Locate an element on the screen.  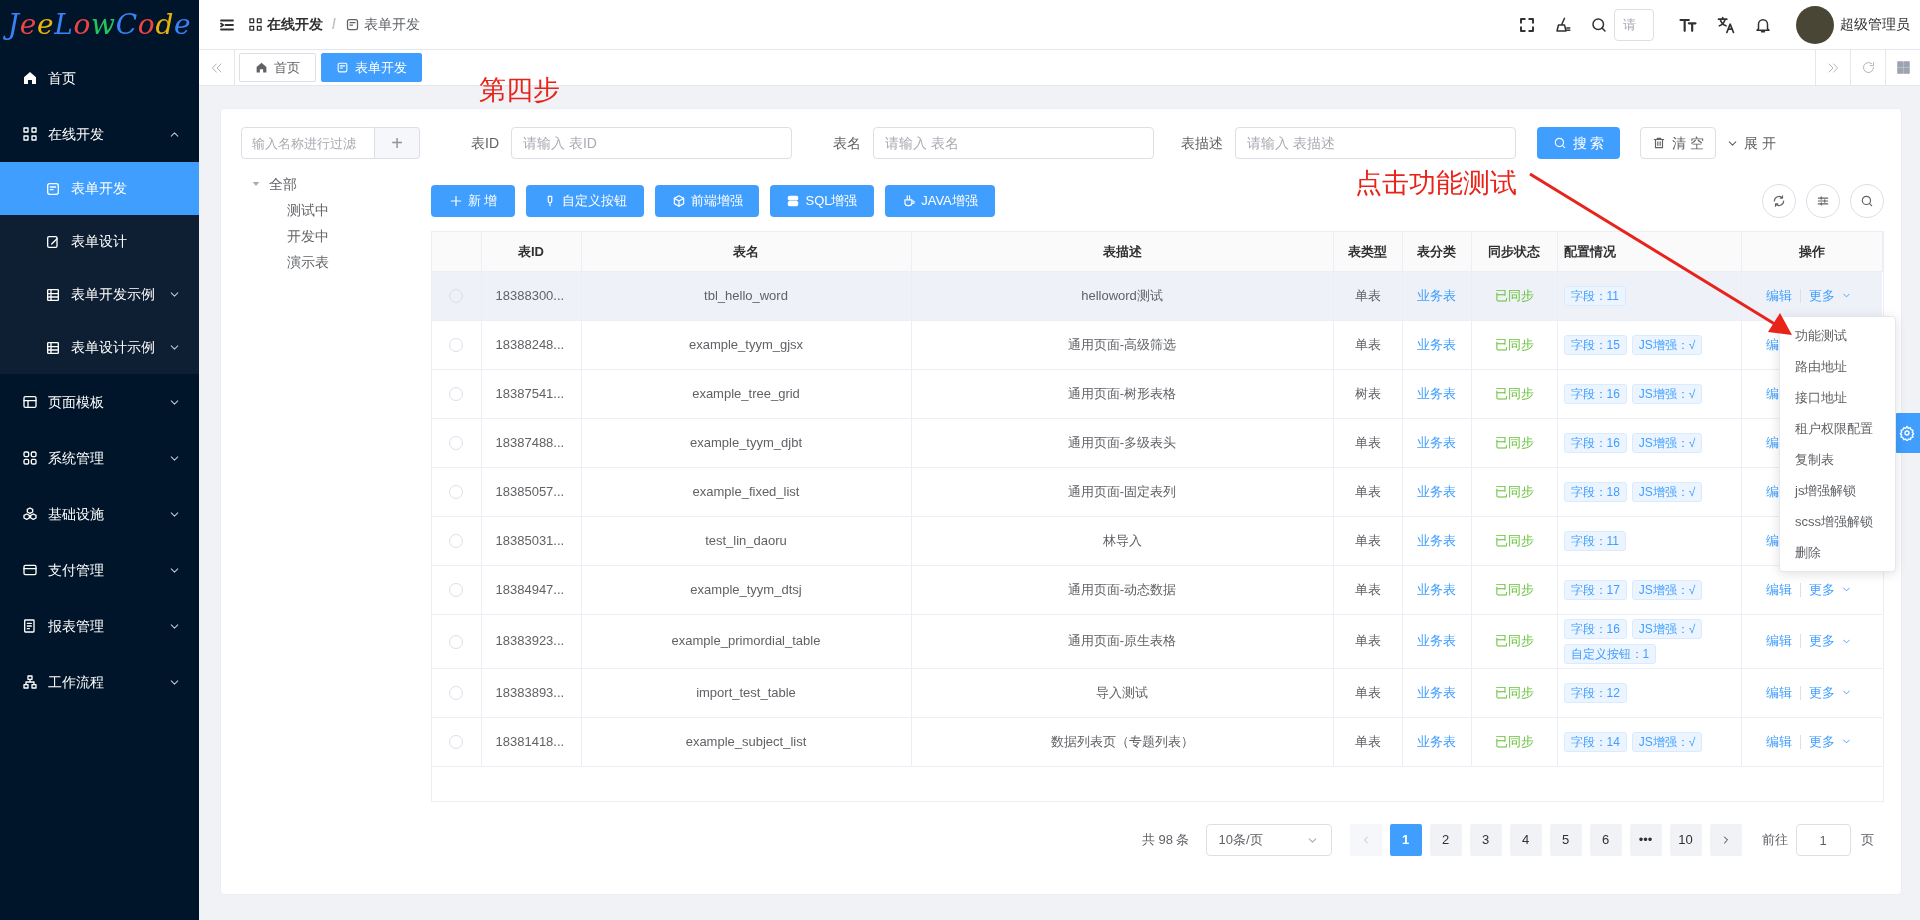
database-icon is located at coordinates (793, 201).